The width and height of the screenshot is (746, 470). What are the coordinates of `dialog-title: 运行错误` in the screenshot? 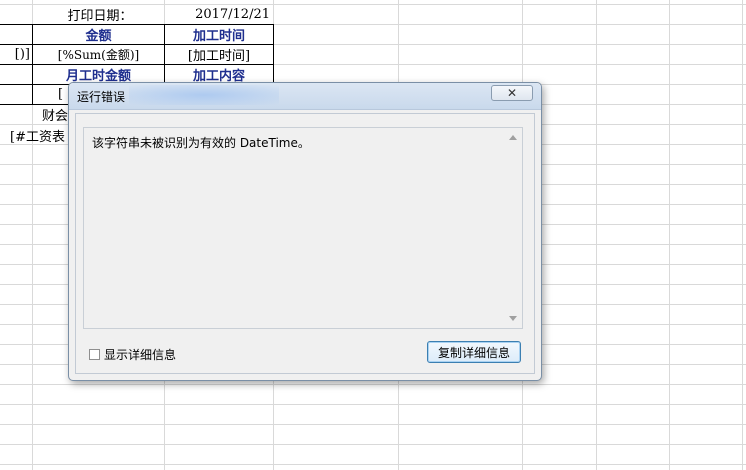 It's located at (101, 97).